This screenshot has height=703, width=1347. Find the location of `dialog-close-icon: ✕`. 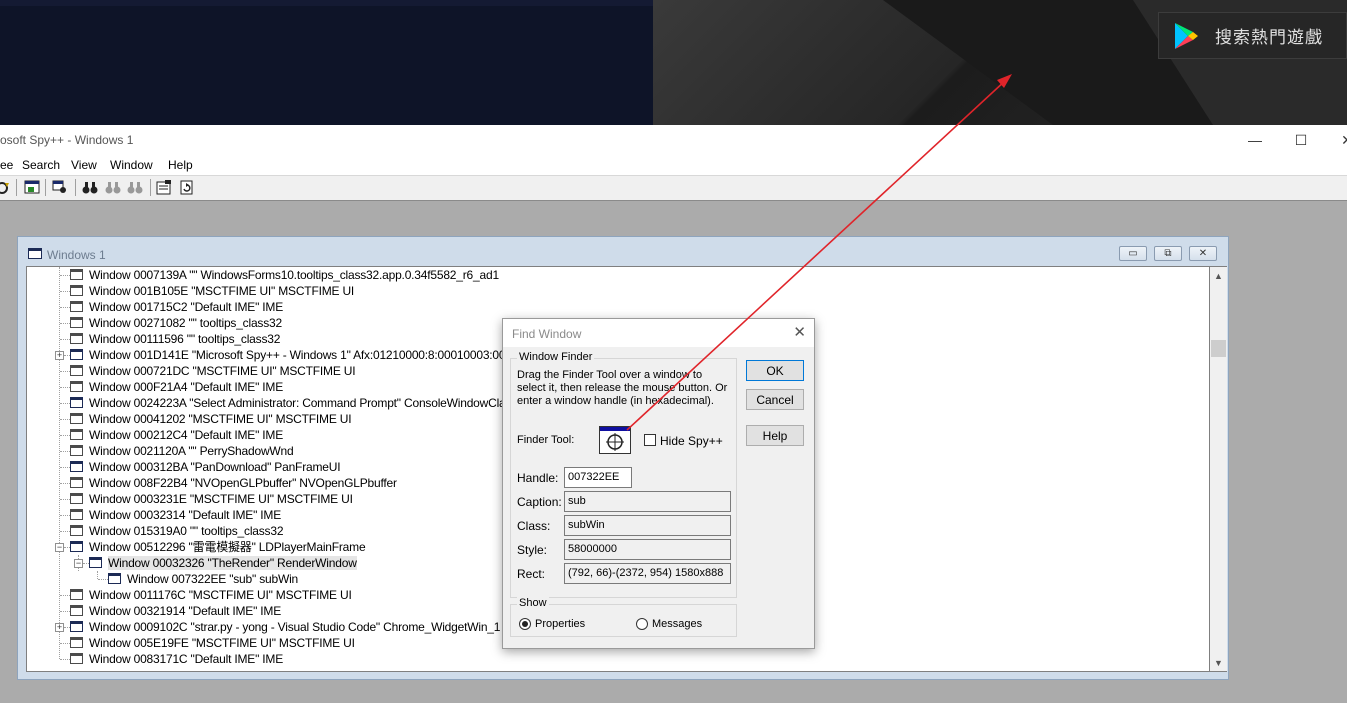

dialog-close-icon: ✕ is located at coordinates (799, 332).